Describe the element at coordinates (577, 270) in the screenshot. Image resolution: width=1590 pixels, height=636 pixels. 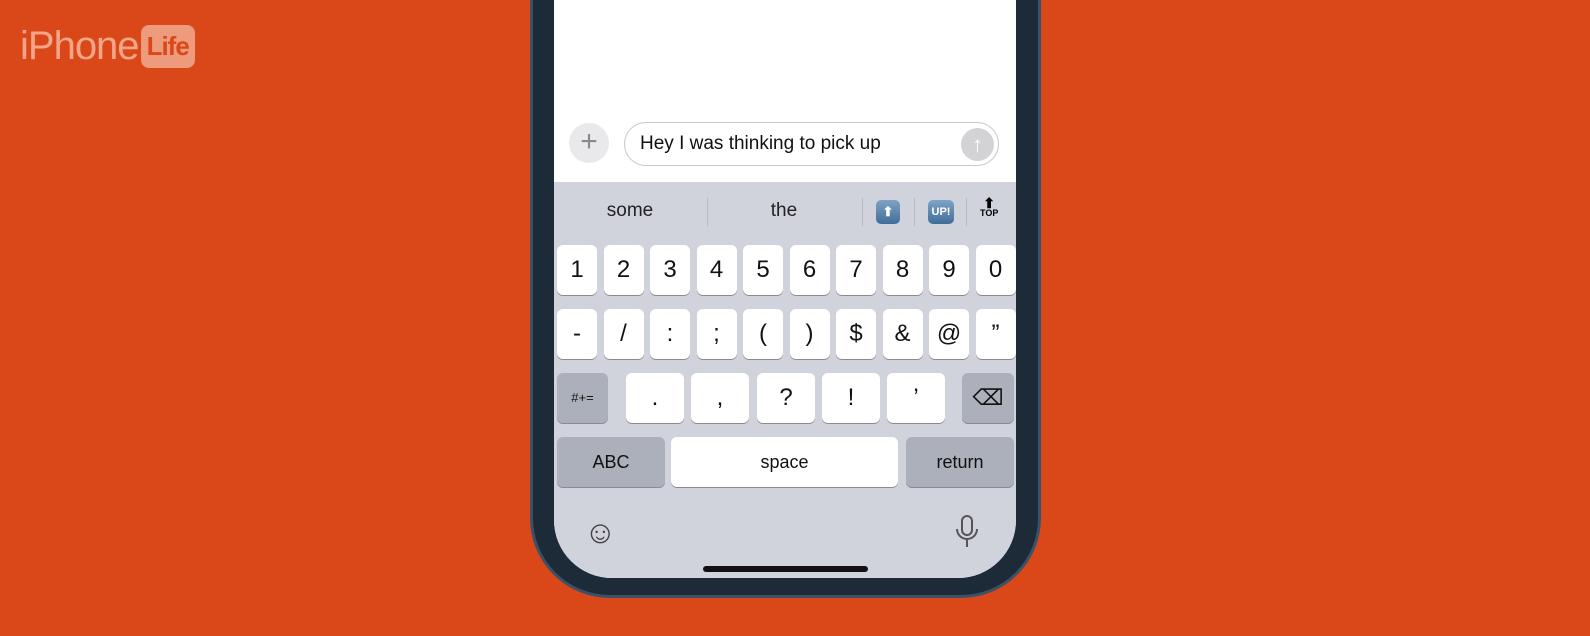
I see `key: 1` at that location.